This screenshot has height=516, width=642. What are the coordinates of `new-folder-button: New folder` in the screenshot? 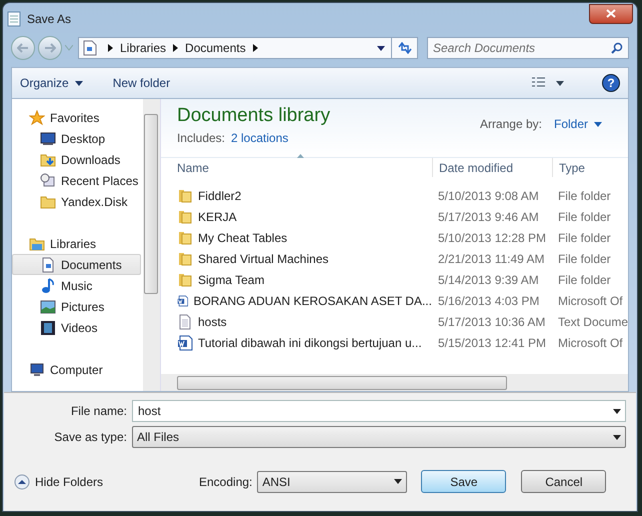 It's located at (141, 83).